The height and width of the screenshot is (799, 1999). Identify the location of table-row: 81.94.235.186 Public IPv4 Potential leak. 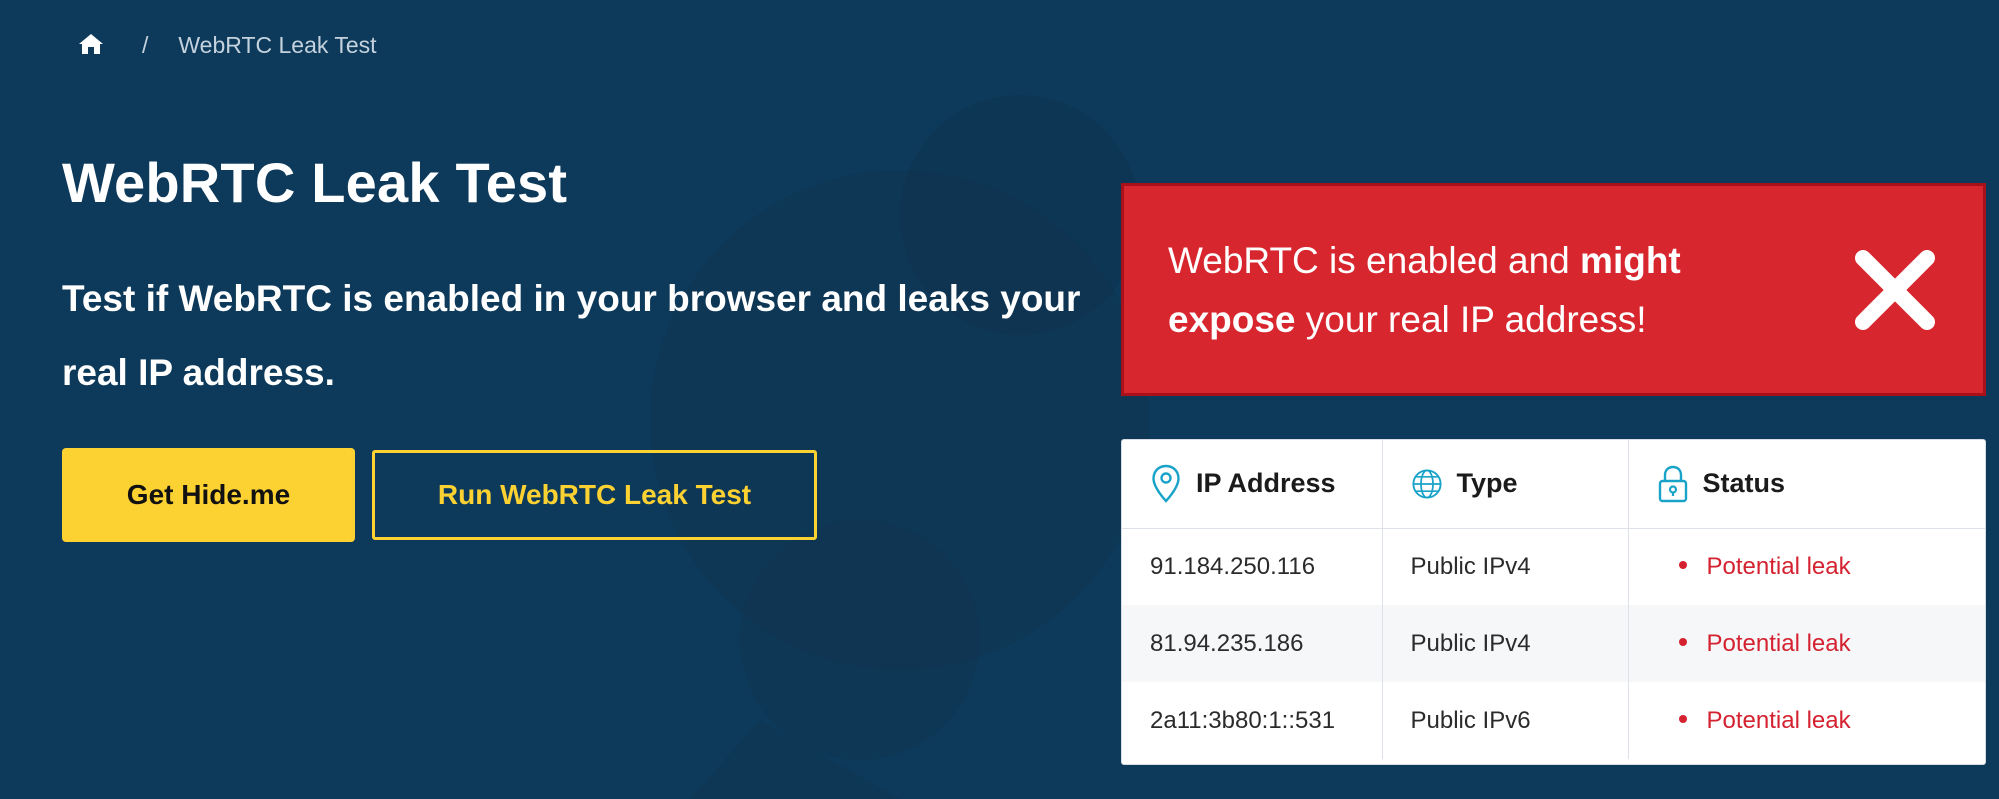
(1553, 643).